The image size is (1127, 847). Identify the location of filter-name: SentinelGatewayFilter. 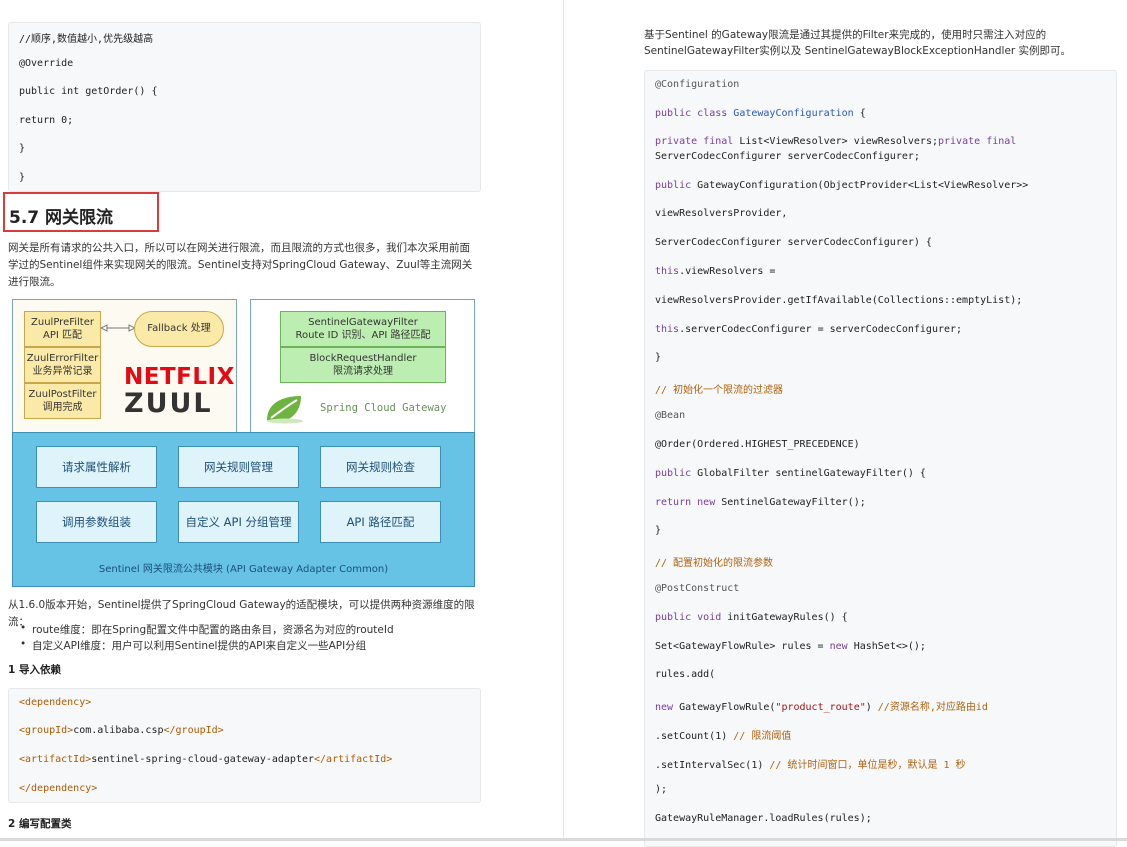
(363, 322).